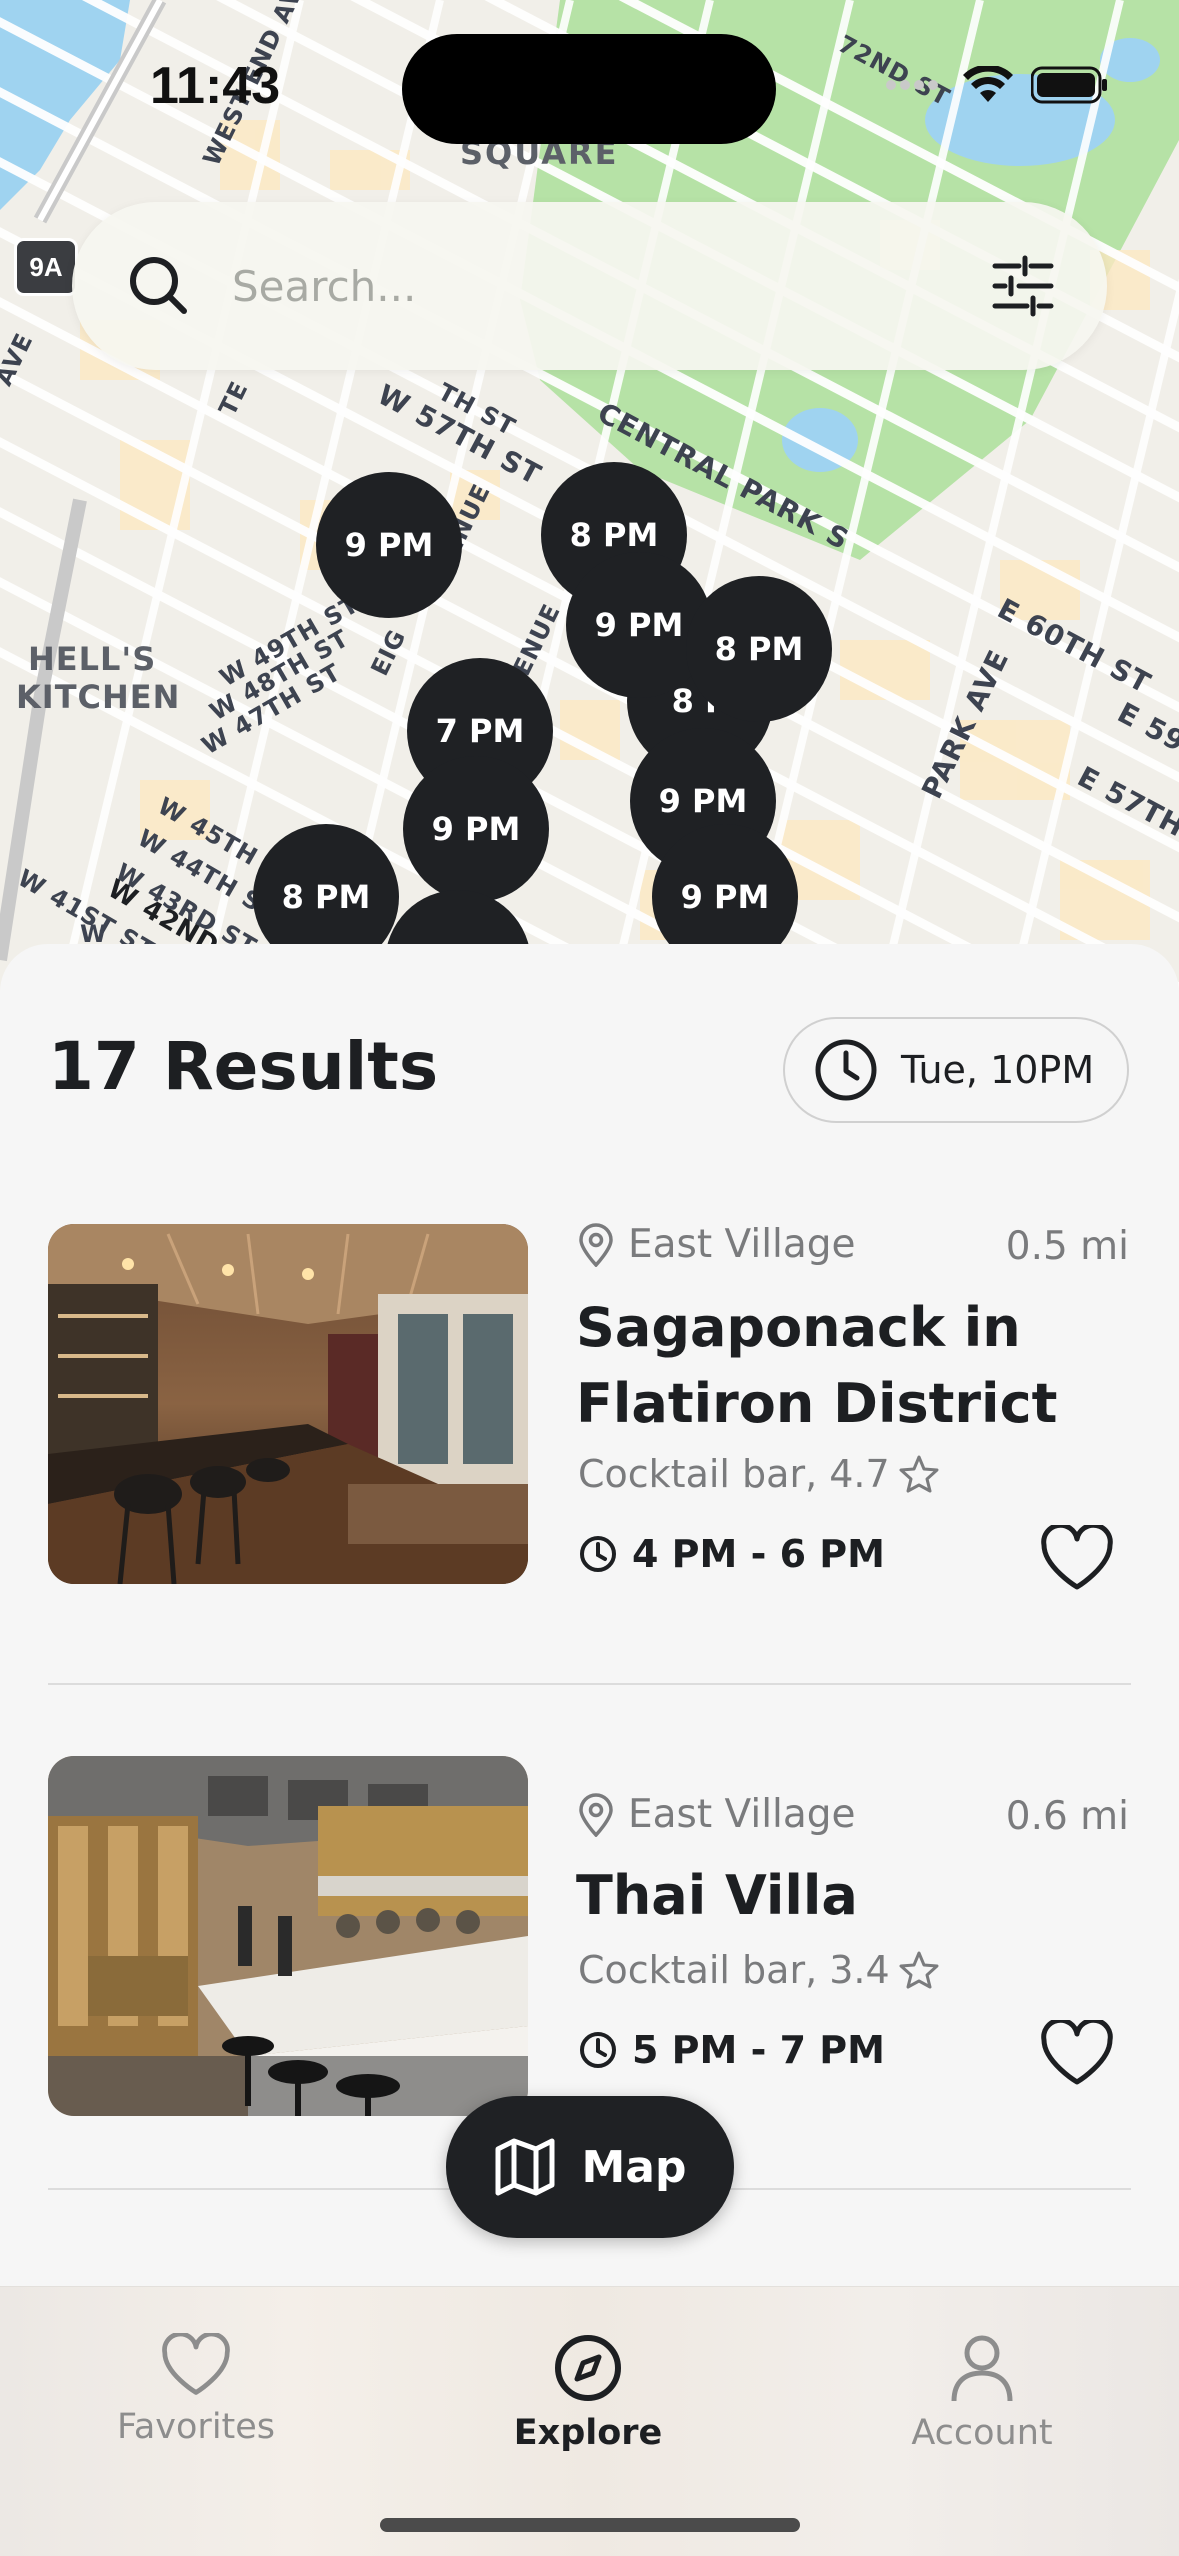 This screenshot has width=1179, height=2556. Describe the element at coordinates (998, 1070) in the screenshot. I see `time-filter-label: Tue, 10PM` at that location.